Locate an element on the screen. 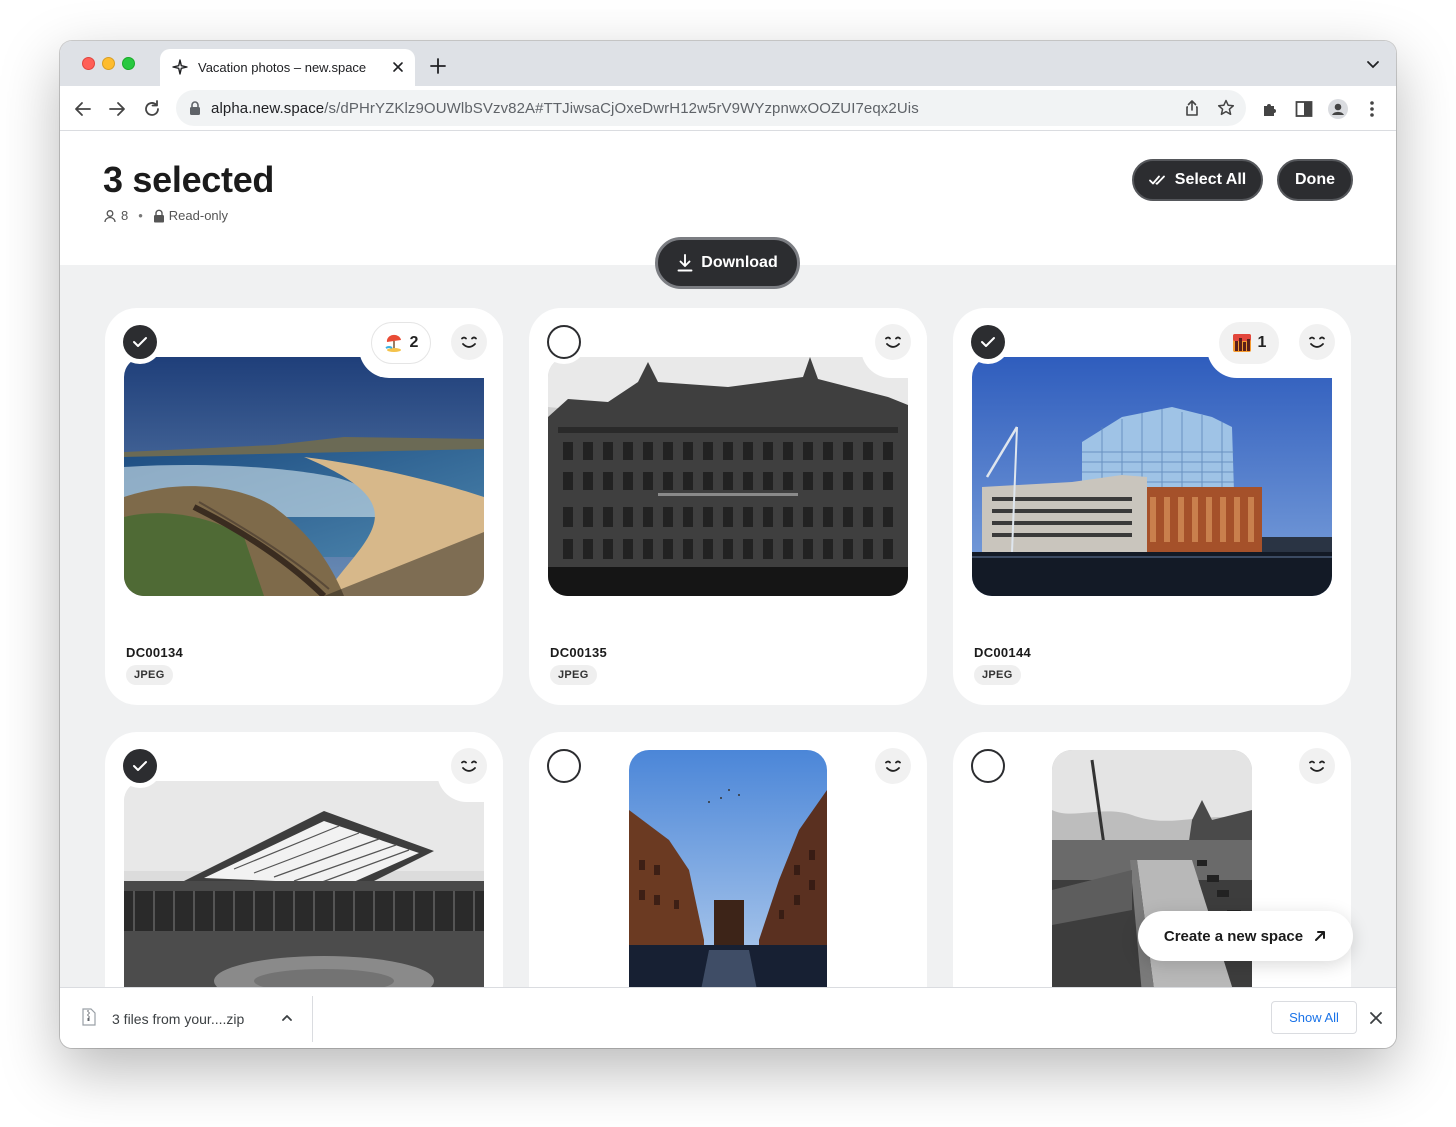 The image size is (1456, 1127). photo-card: 1 DC00144 JPEG is located at coordinates (1152, 506).